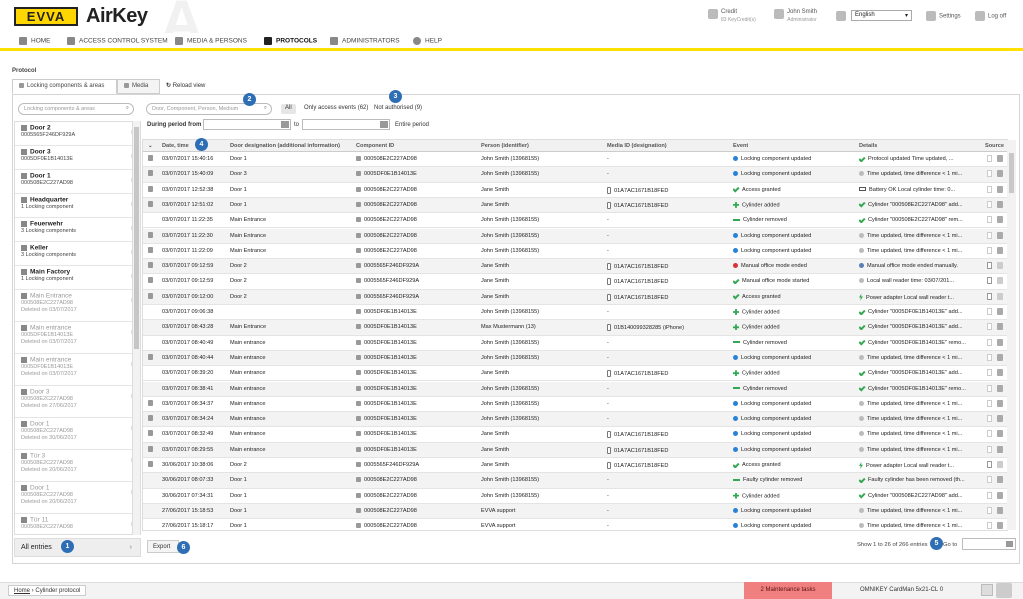 The width and height of the screenshot is (1023, 599). What do you see at coordinates (46, 16) in the screenshot?
I see `evva-logo: EVVA` at bounding box center [46, 16].